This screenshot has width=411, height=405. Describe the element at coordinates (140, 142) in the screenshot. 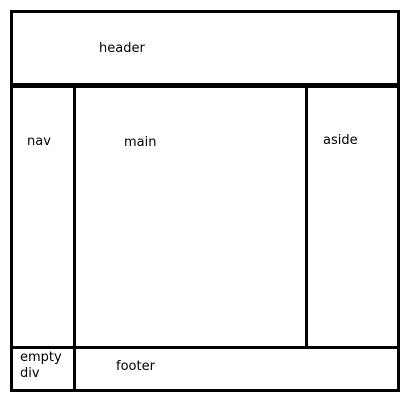

I see `main-label: main` at that location.